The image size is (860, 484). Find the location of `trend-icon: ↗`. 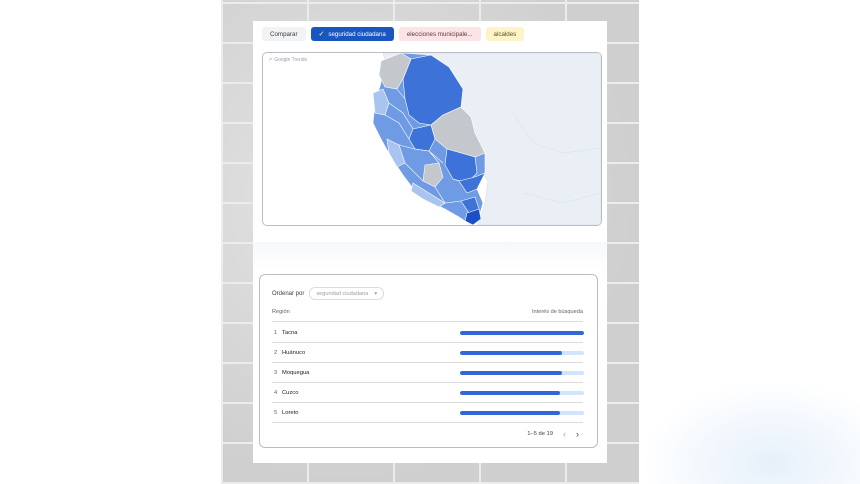

trend-icon: ↗ is located at coordinates (270, 60).